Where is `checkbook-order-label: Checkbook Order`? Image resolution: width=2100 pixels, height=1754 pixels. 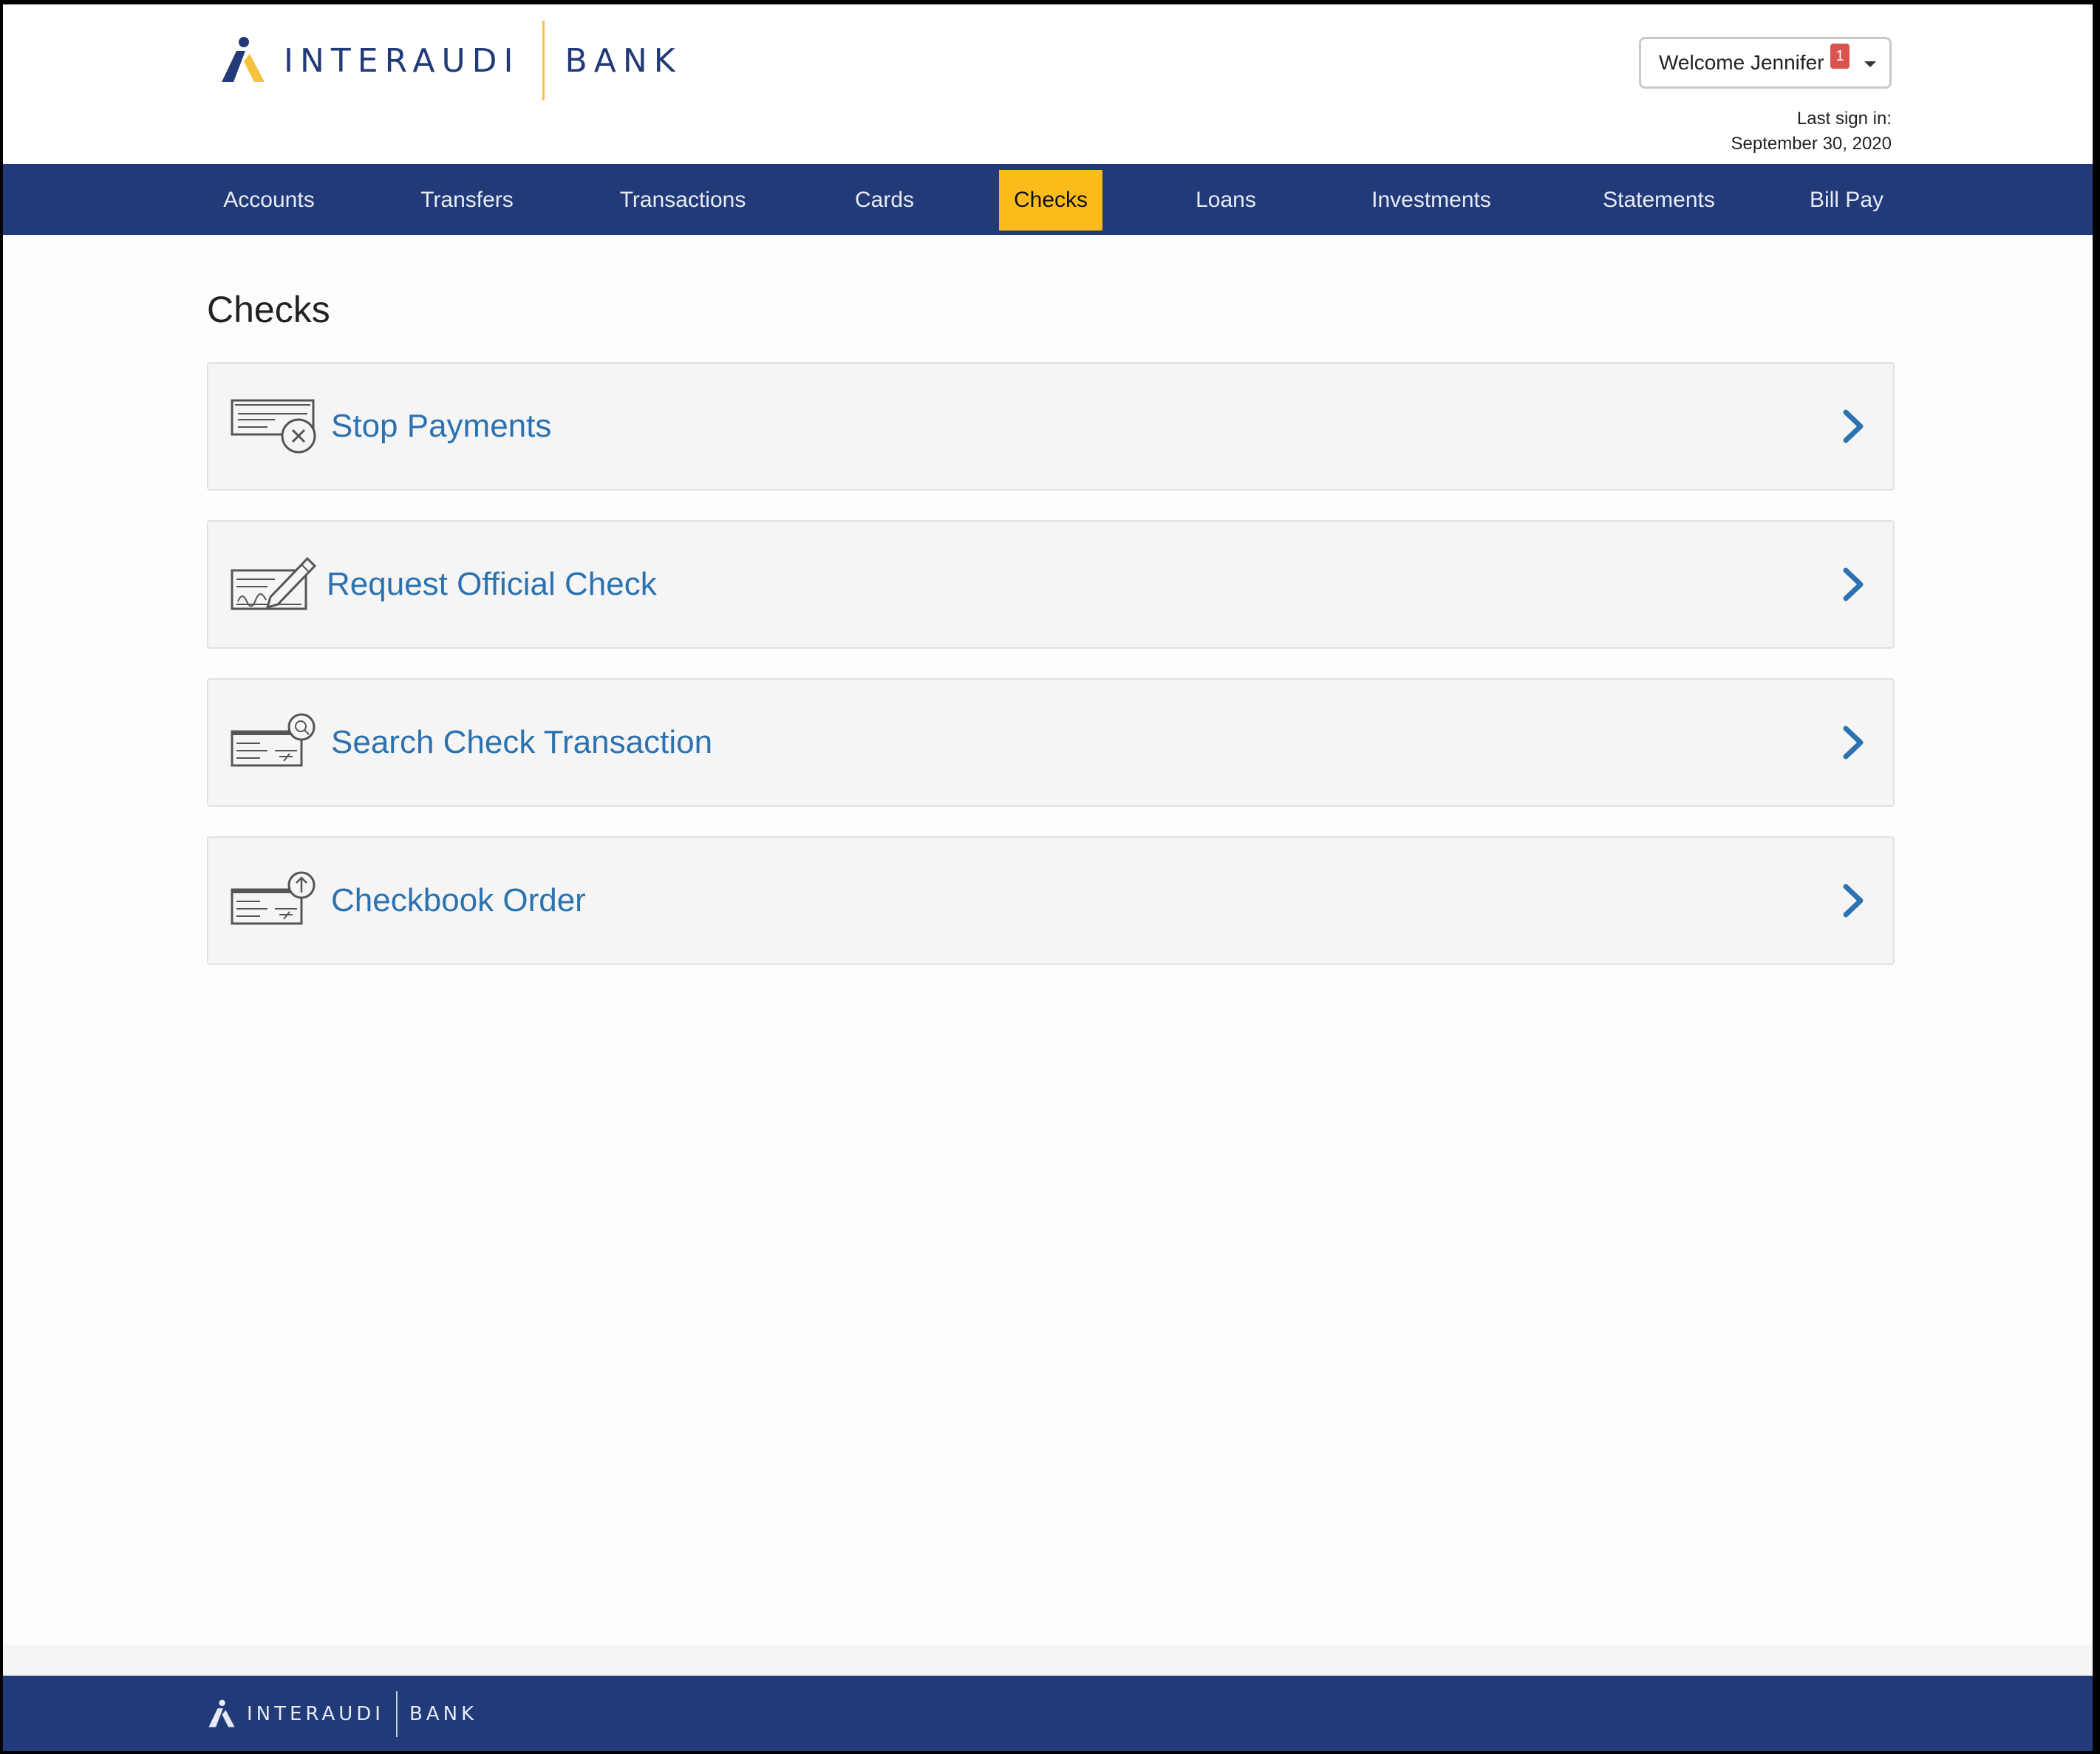 checkbook-order-label: Checkbook Order is located at coordinates (458, 900).